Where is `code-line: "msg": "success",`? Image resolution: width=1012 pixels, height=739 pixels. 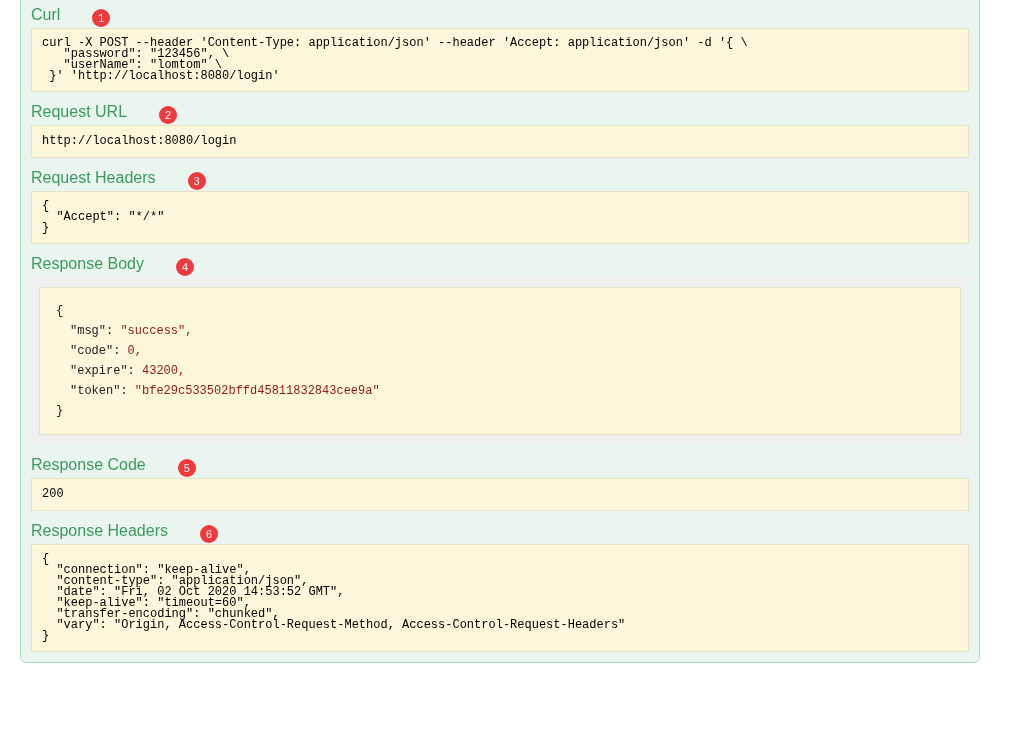
code-line: "msg": "success", is located at coordinates (131, 331).